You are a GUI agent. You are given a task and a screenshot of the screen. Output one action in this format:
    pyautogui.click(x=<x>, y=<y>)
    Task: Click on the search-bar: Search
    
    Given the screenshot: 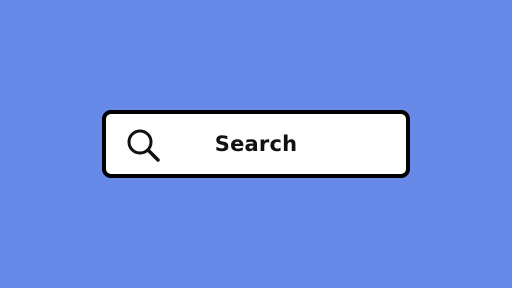 What is the action you would take?
    pyautogui.click(x=256, y=144)
    